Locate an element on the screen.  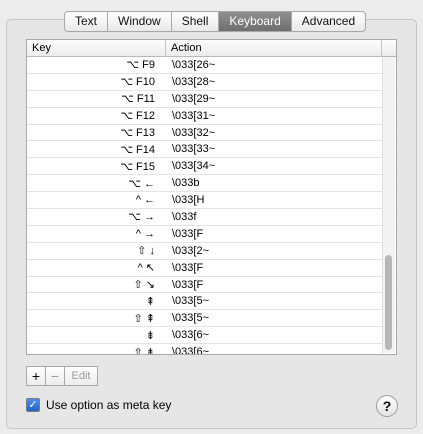
edit-button: Edit is located at coordinates (81, 376).